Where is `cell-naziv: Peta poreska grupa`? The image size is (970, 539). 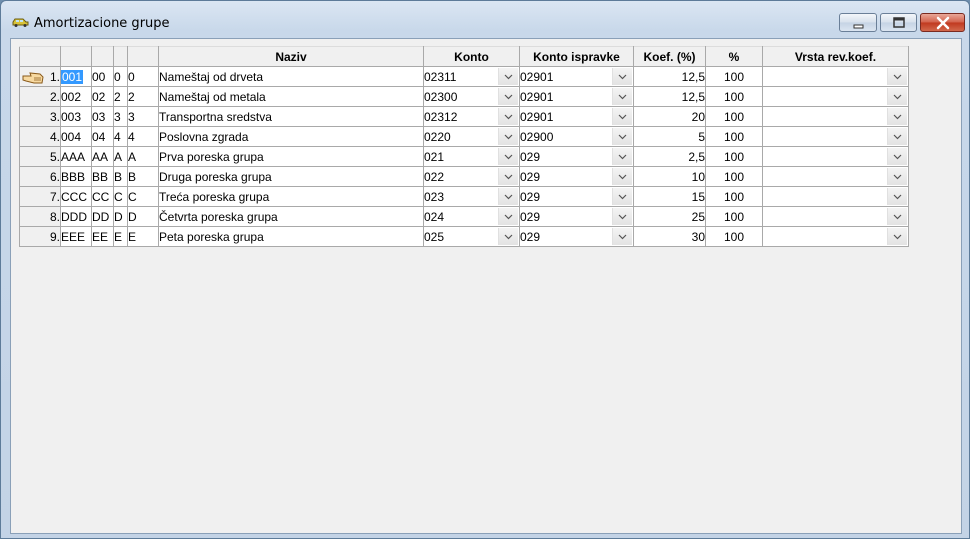
cell-naziv: Peta poreska grupa is located at coordinates (291, 236).